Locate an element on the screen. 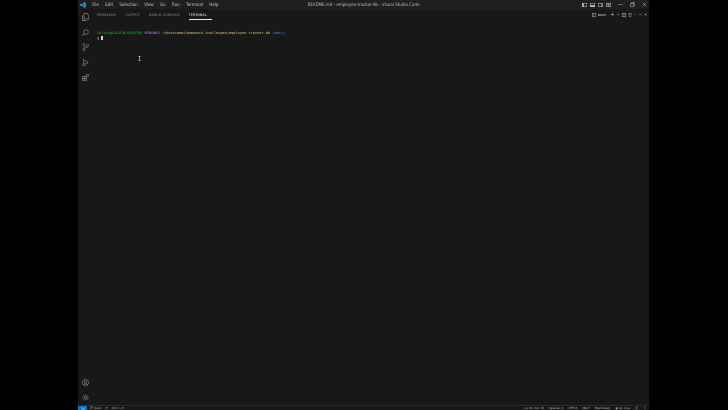  terminal-branch: (main) is located at coordinates (279, 33).